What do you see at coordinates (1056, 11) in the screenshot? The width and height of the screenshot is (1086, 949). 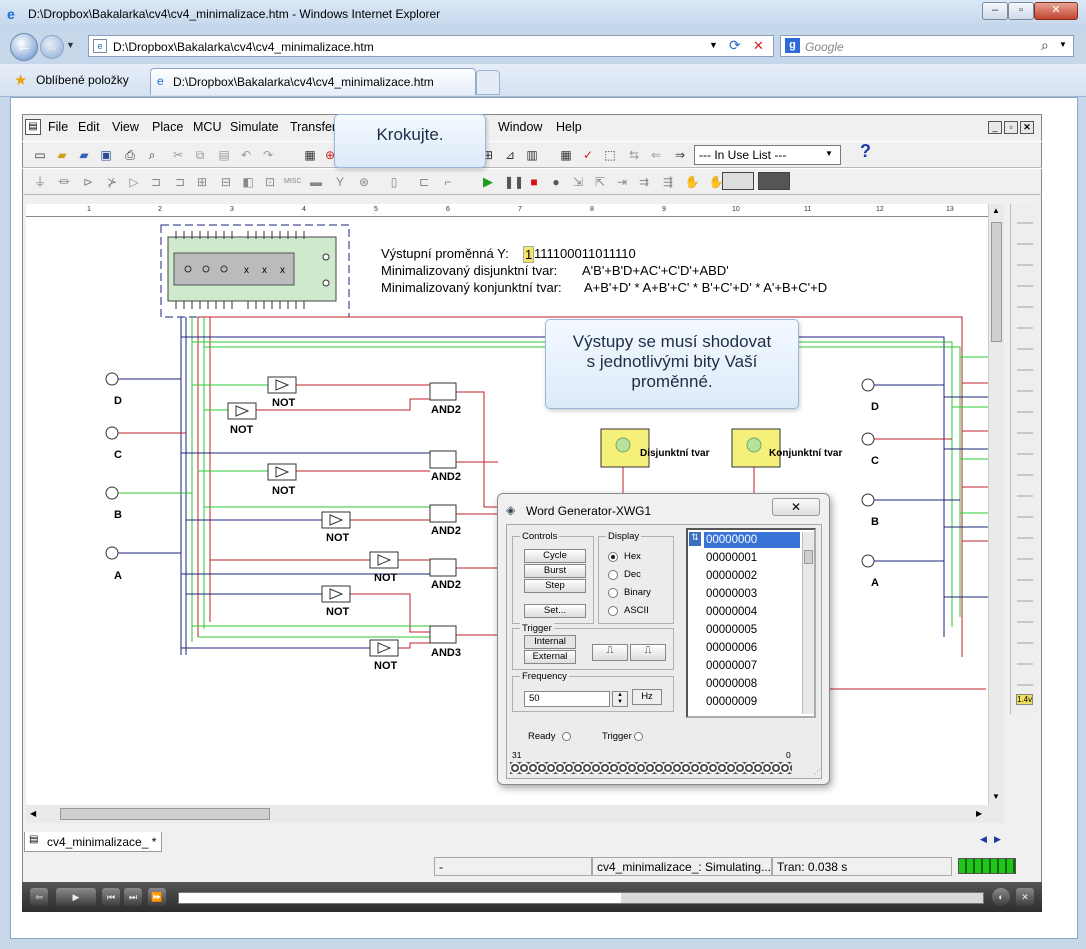 I see `close-button: ✕` at bounding box center [1056, 11].